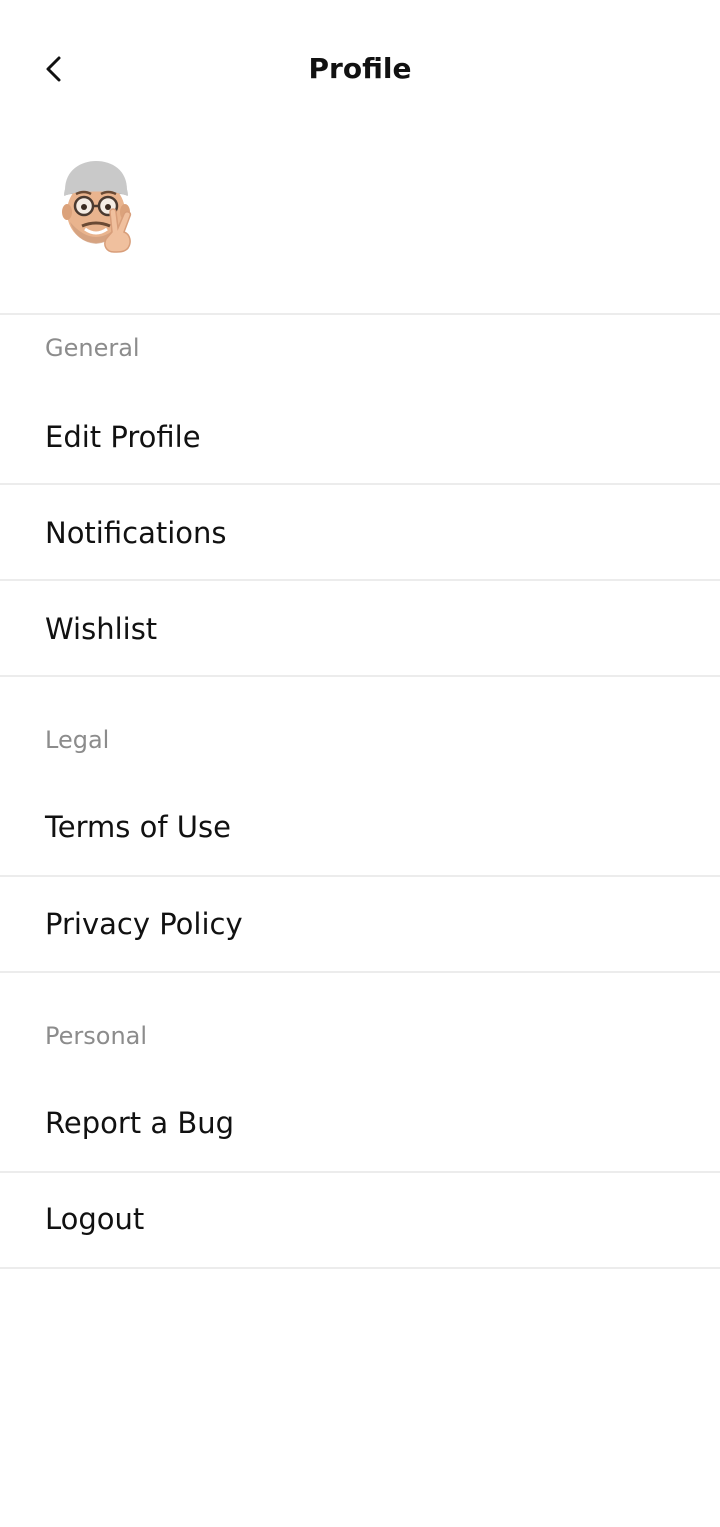 The width and height of the screenshot is (720, 1527). I want to click on section-label-personal: Personal, so click(96, 1036).